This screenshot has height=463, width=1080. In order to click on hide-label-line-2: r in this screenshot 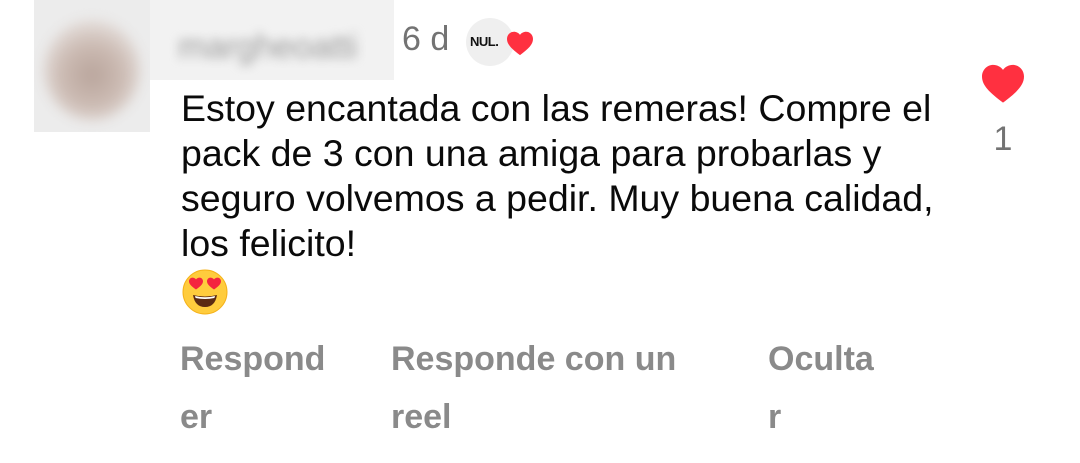, I will do `click(775, 417)`.